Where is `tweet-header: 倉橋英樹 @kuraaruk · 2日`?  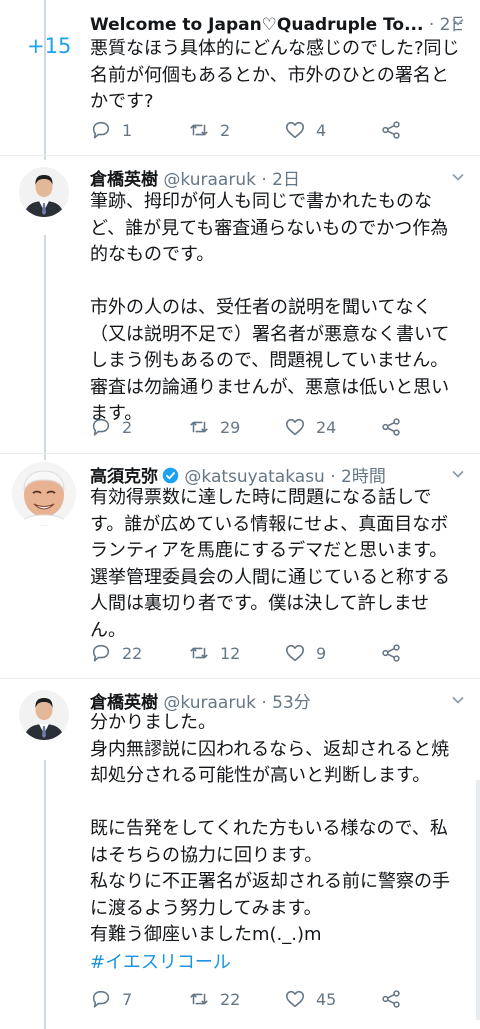
tweet-header: 倉橋英樹 @kuraaruk · 2日 is located at coordinates (276, 178).